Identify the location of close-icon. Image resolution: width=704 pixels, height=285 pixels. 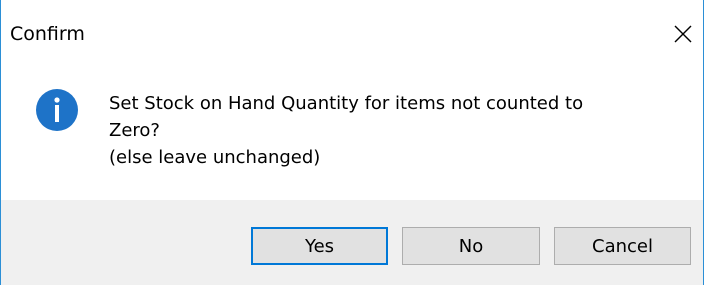
(683, 34).